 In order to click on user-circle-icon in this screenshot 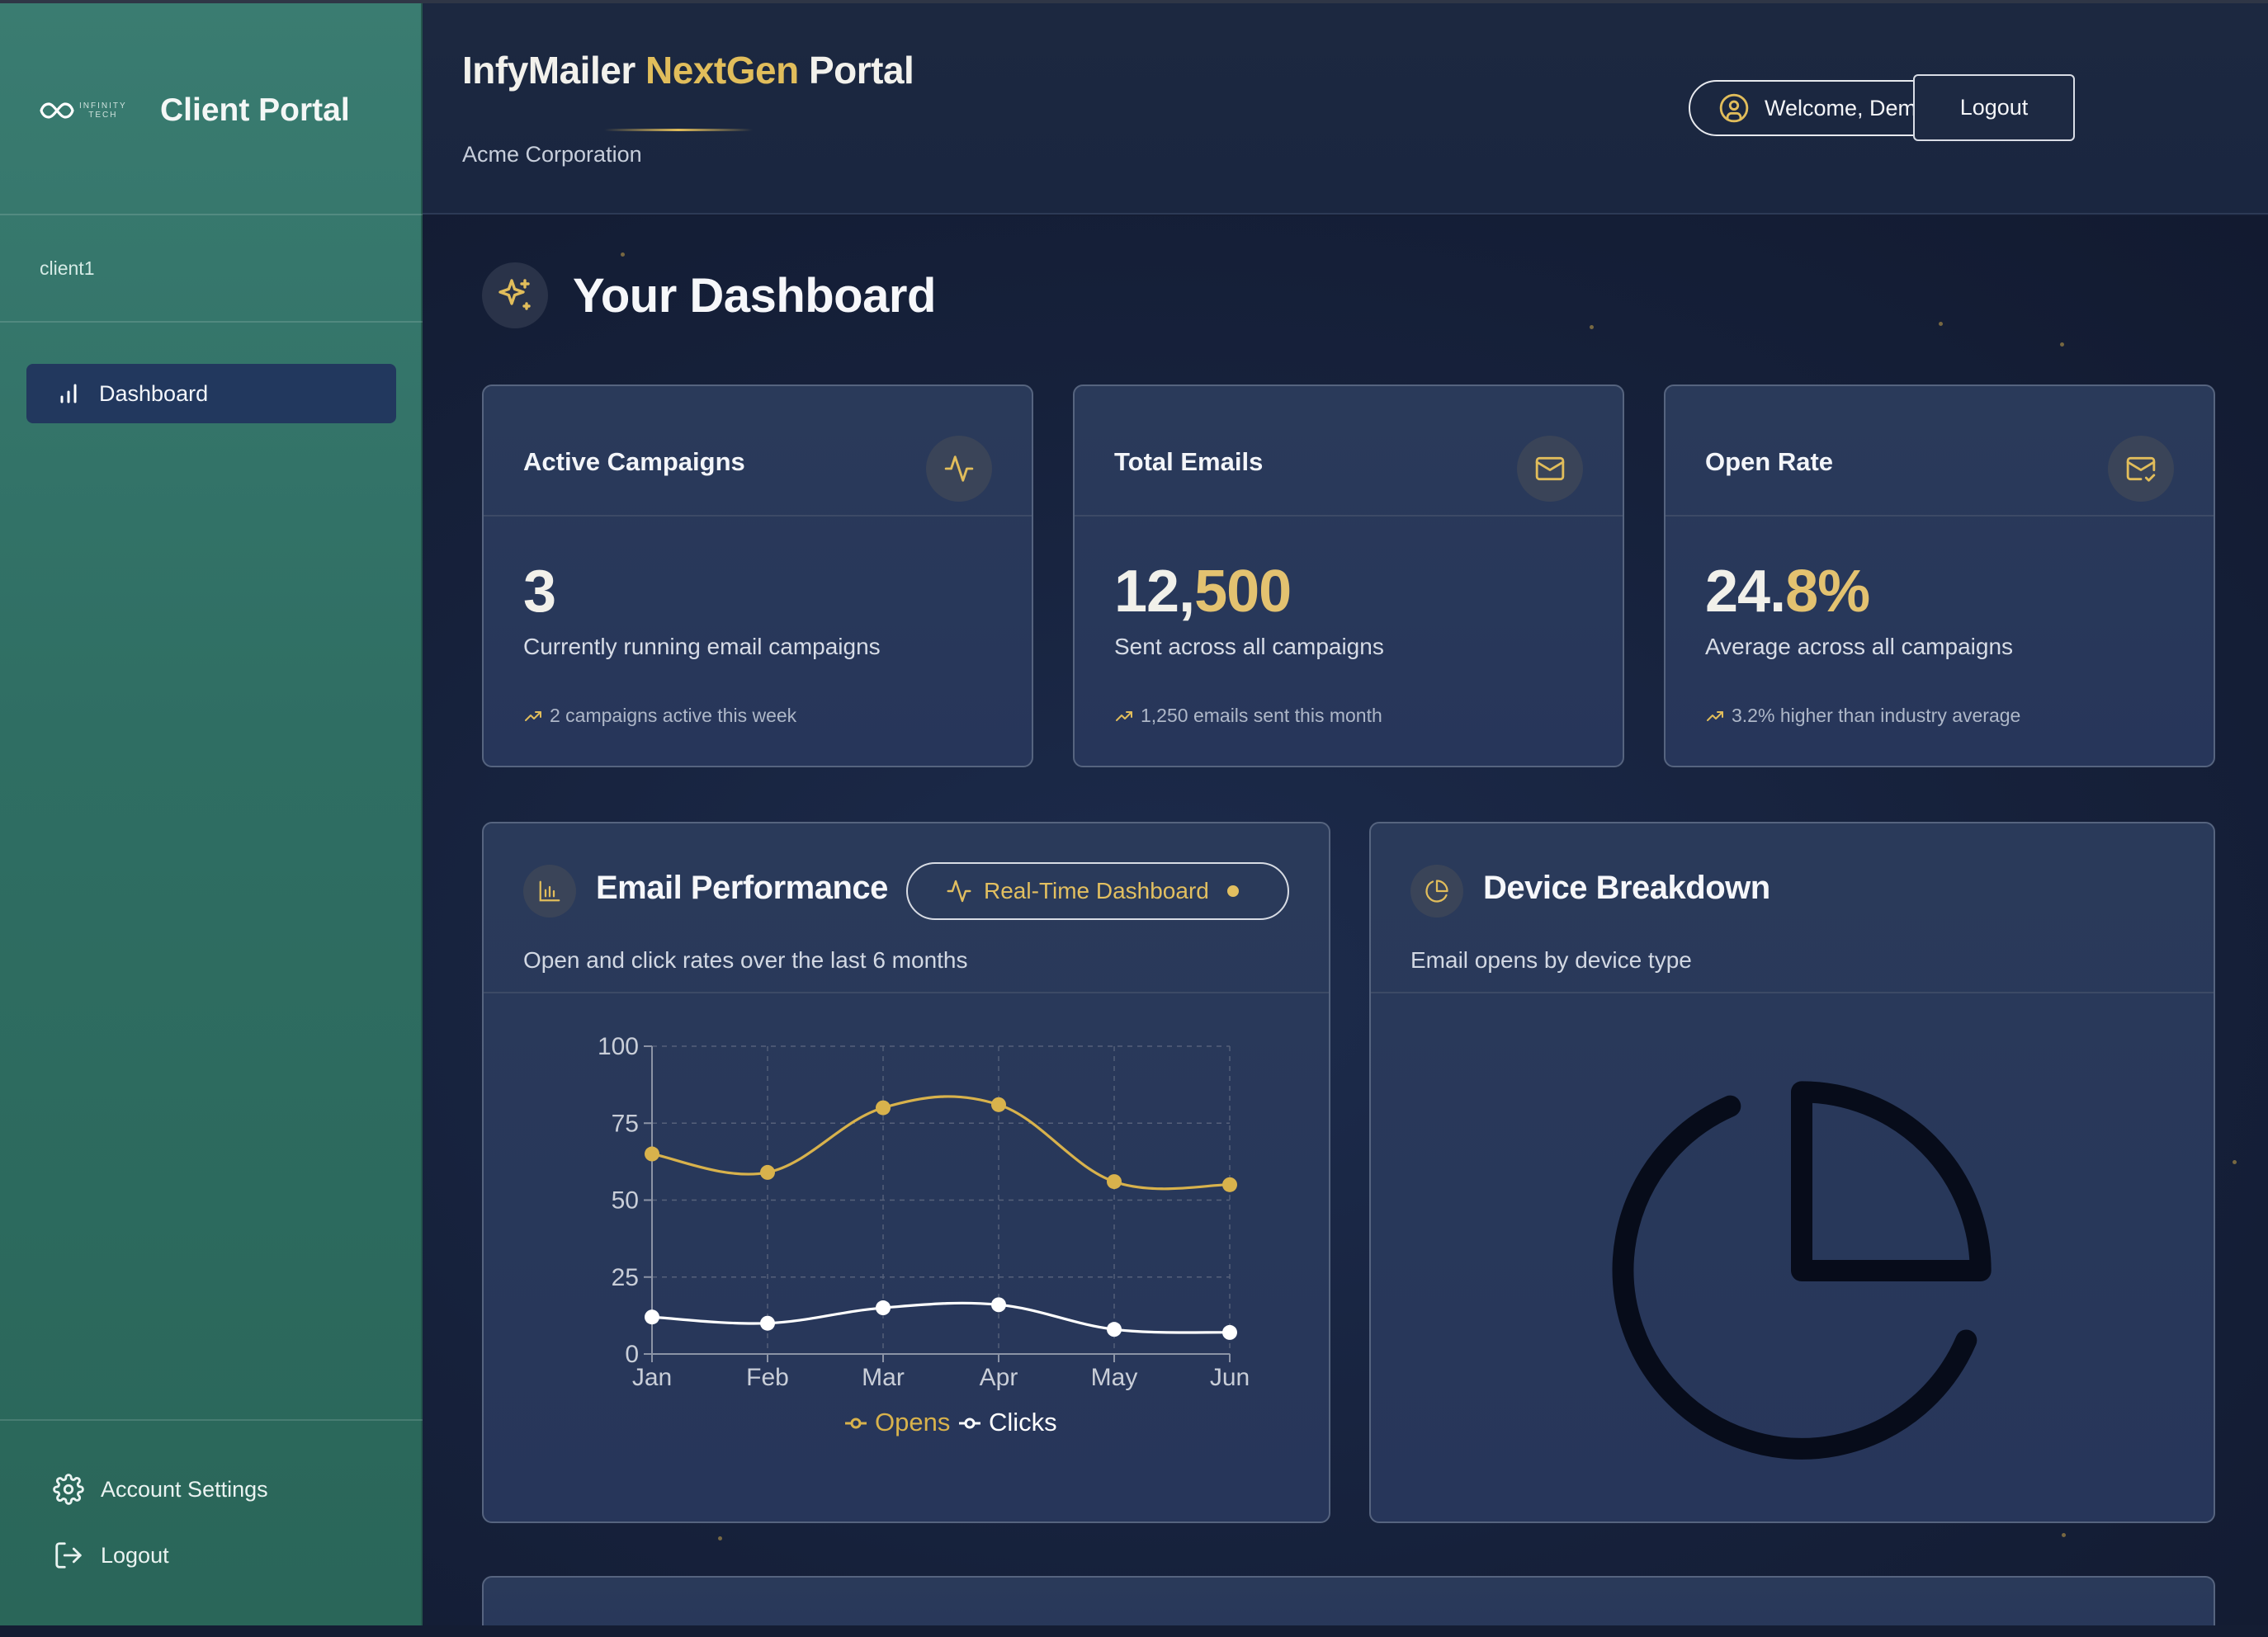, I will do `click(1734, 108)`.